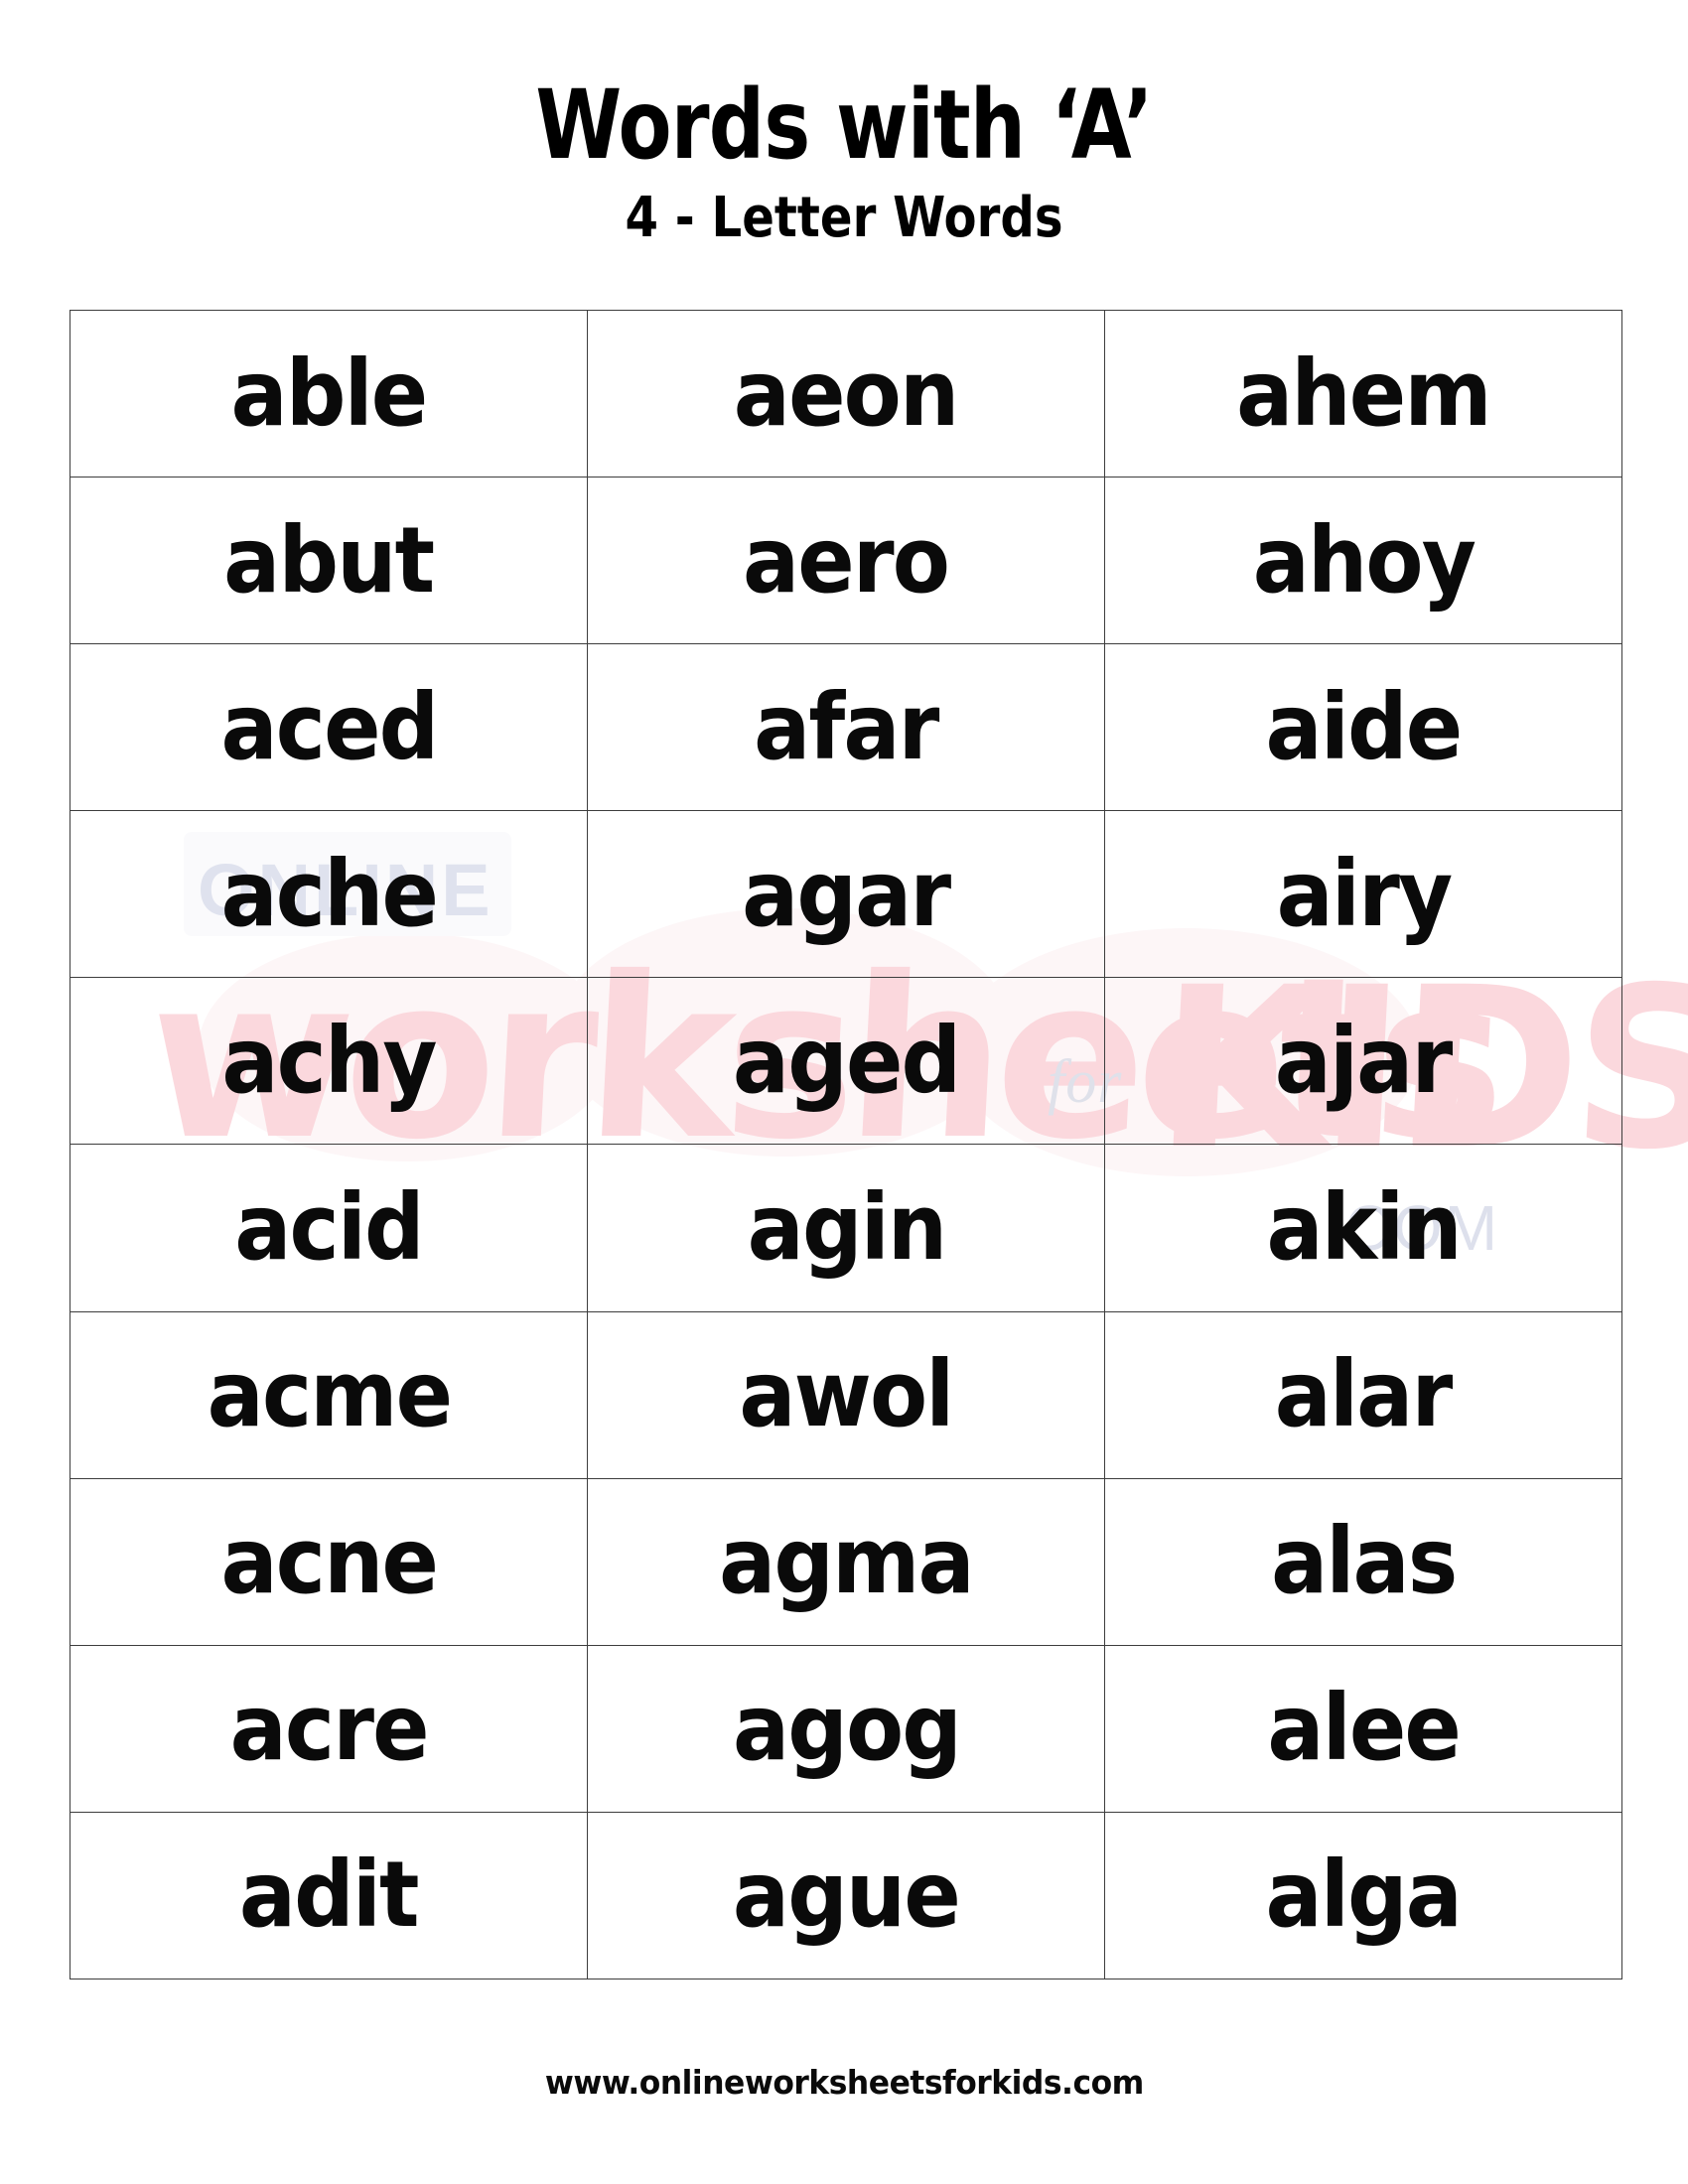 This screenshot has height=2184, width=1688. Describe the element at coordinates (844, 217) in the screenshot. I see `page-subtitle: 4 - Letter Words` at that location.